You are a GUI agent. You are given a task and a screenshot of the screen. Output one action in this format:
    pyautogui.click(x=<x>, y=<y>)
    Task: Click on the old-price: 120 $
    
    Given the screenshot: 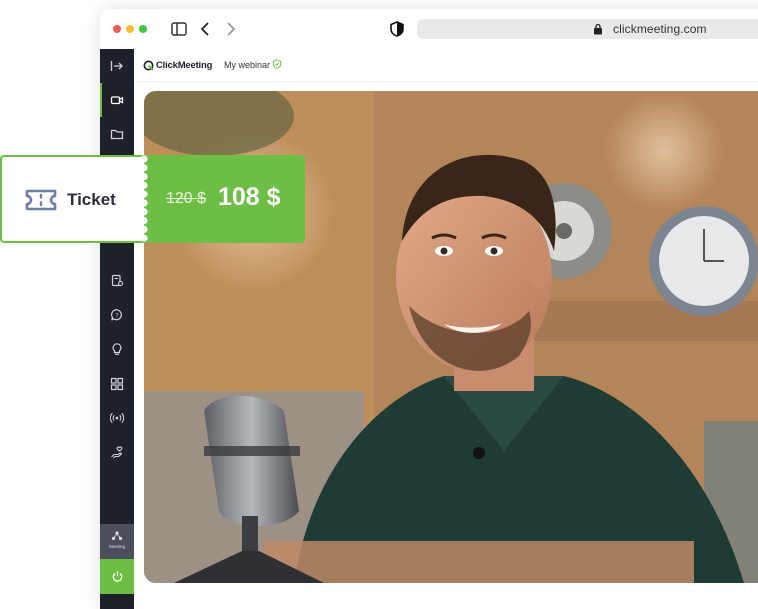 What is the action you would take?
    pyautogui.click(x=186, y=198)
    